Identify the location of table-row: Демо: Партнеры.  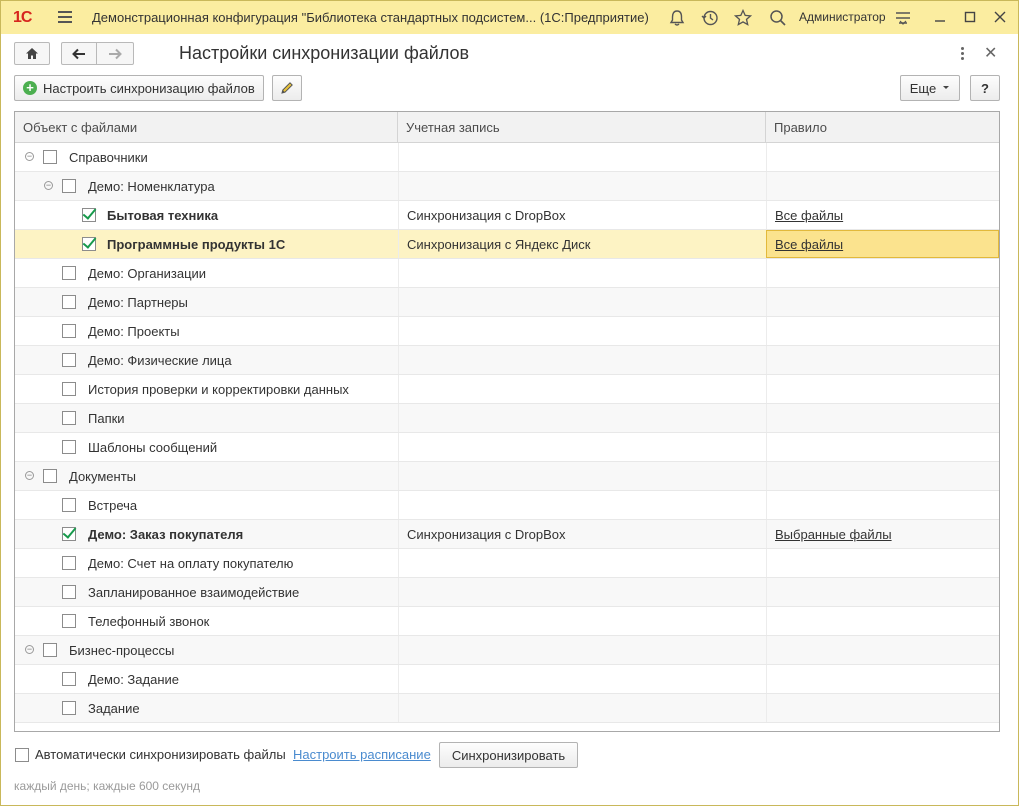
(507, 302).